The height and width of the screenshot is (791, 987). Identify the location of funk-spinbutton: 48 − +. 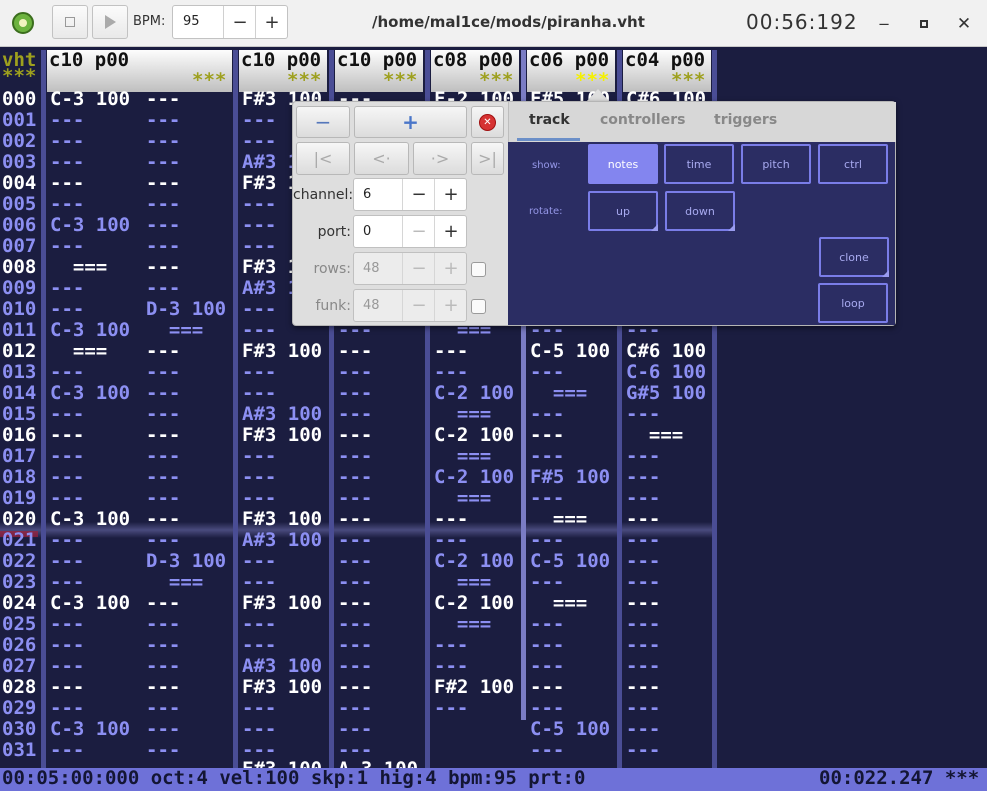
(410, 305).